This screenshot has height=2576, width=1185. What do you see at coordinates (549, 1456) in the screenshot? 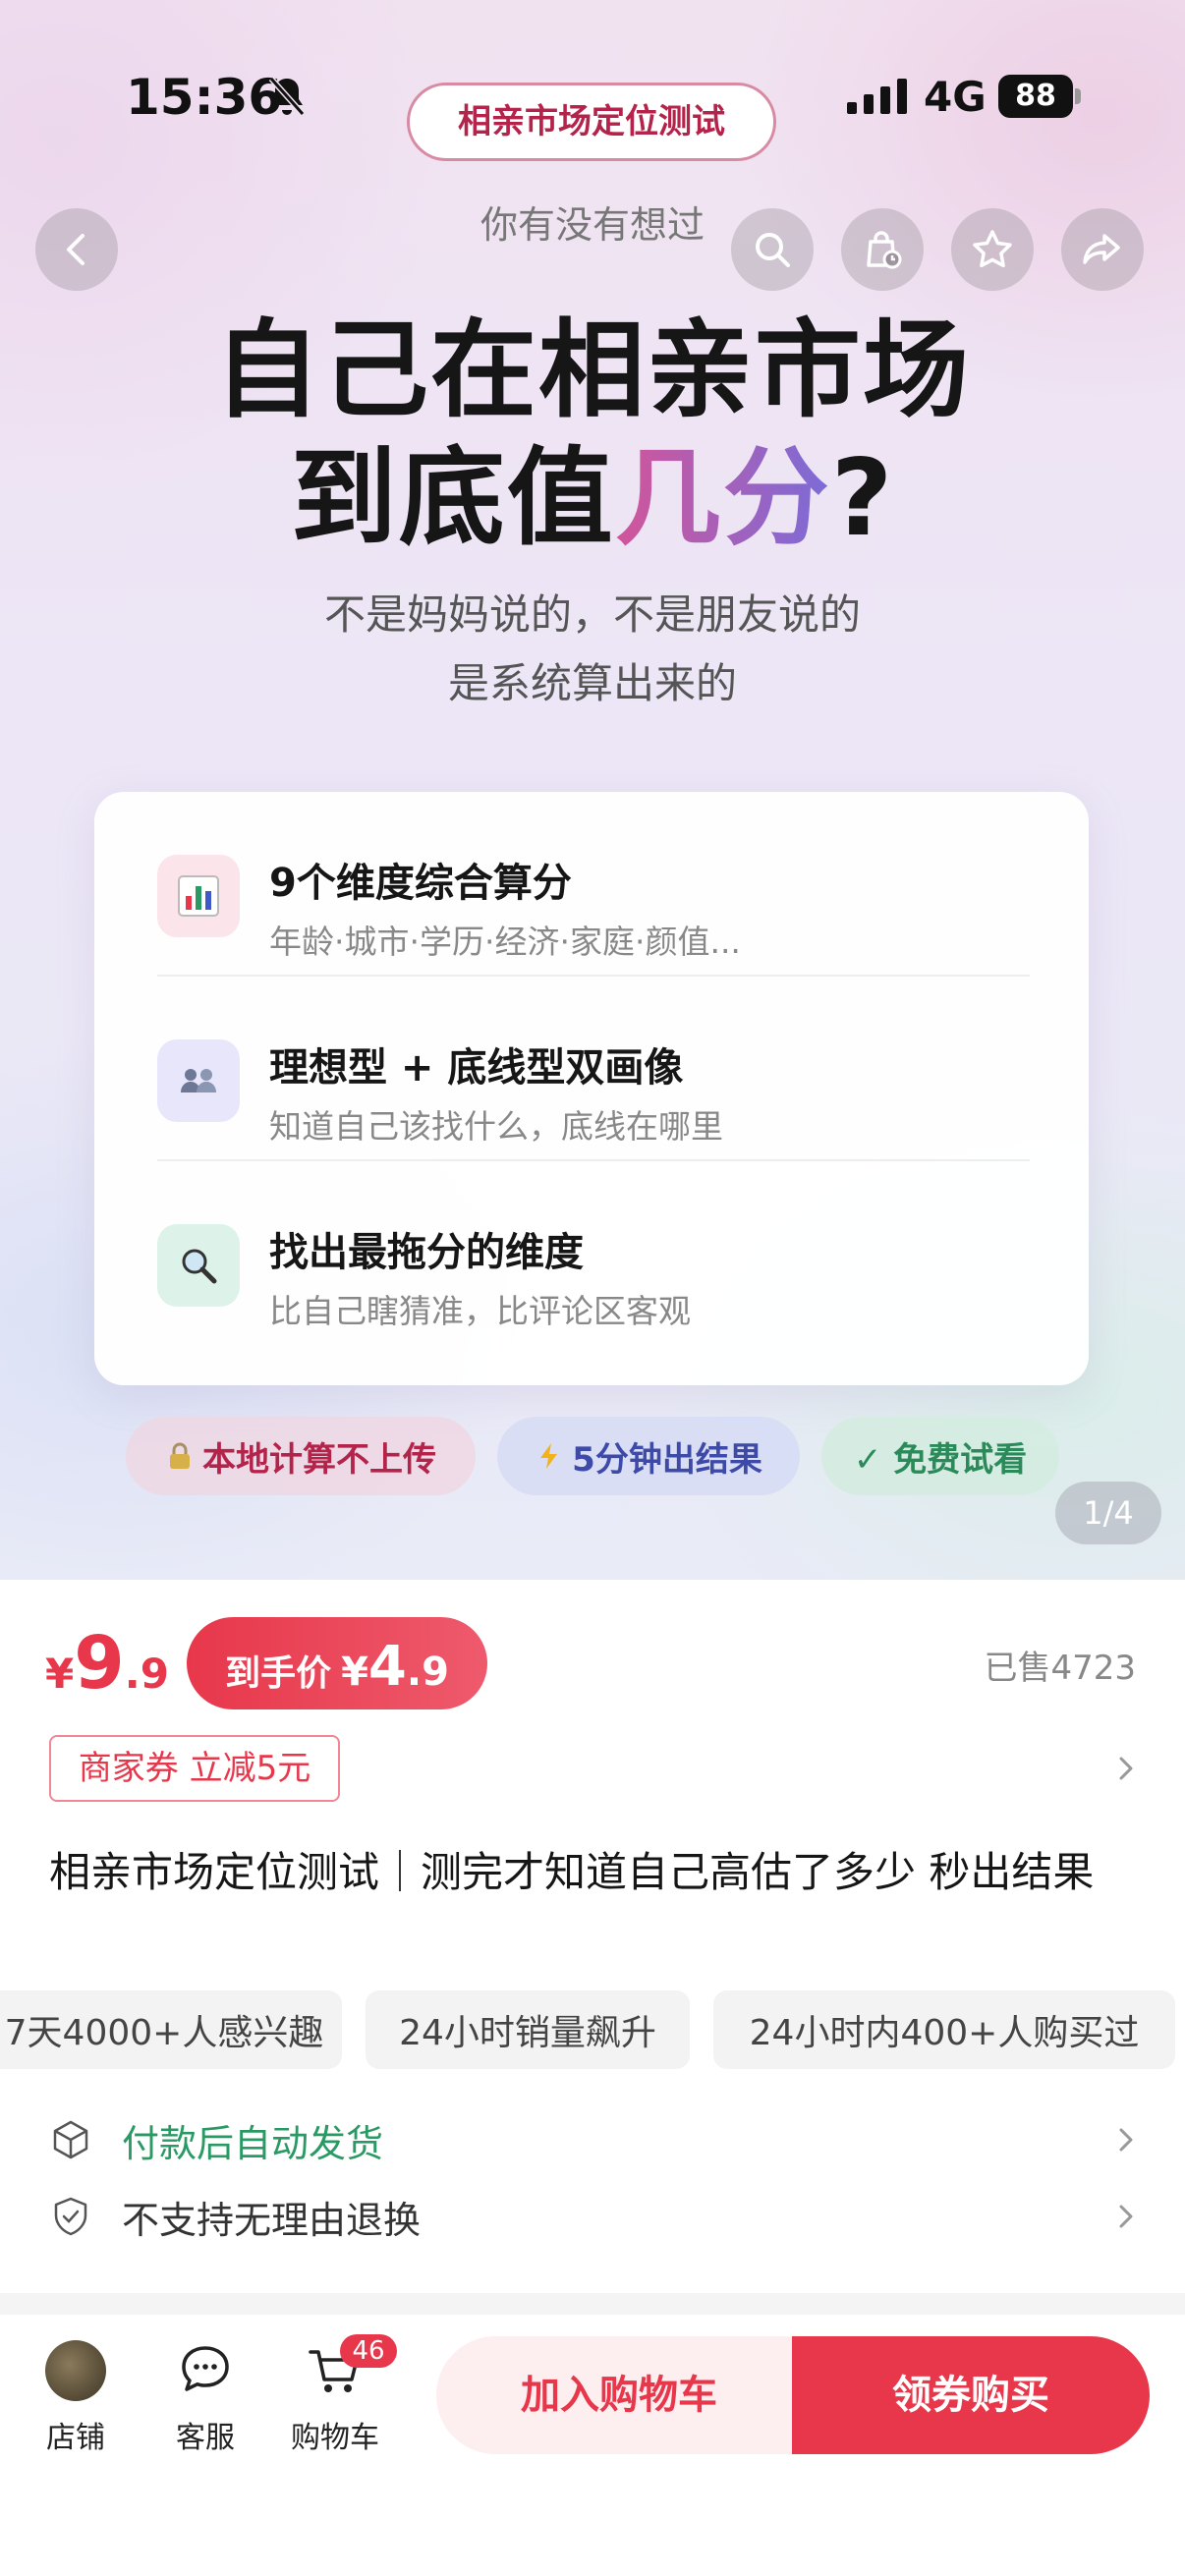
I see `lightning-icon` at bounding box center [549, 1456].